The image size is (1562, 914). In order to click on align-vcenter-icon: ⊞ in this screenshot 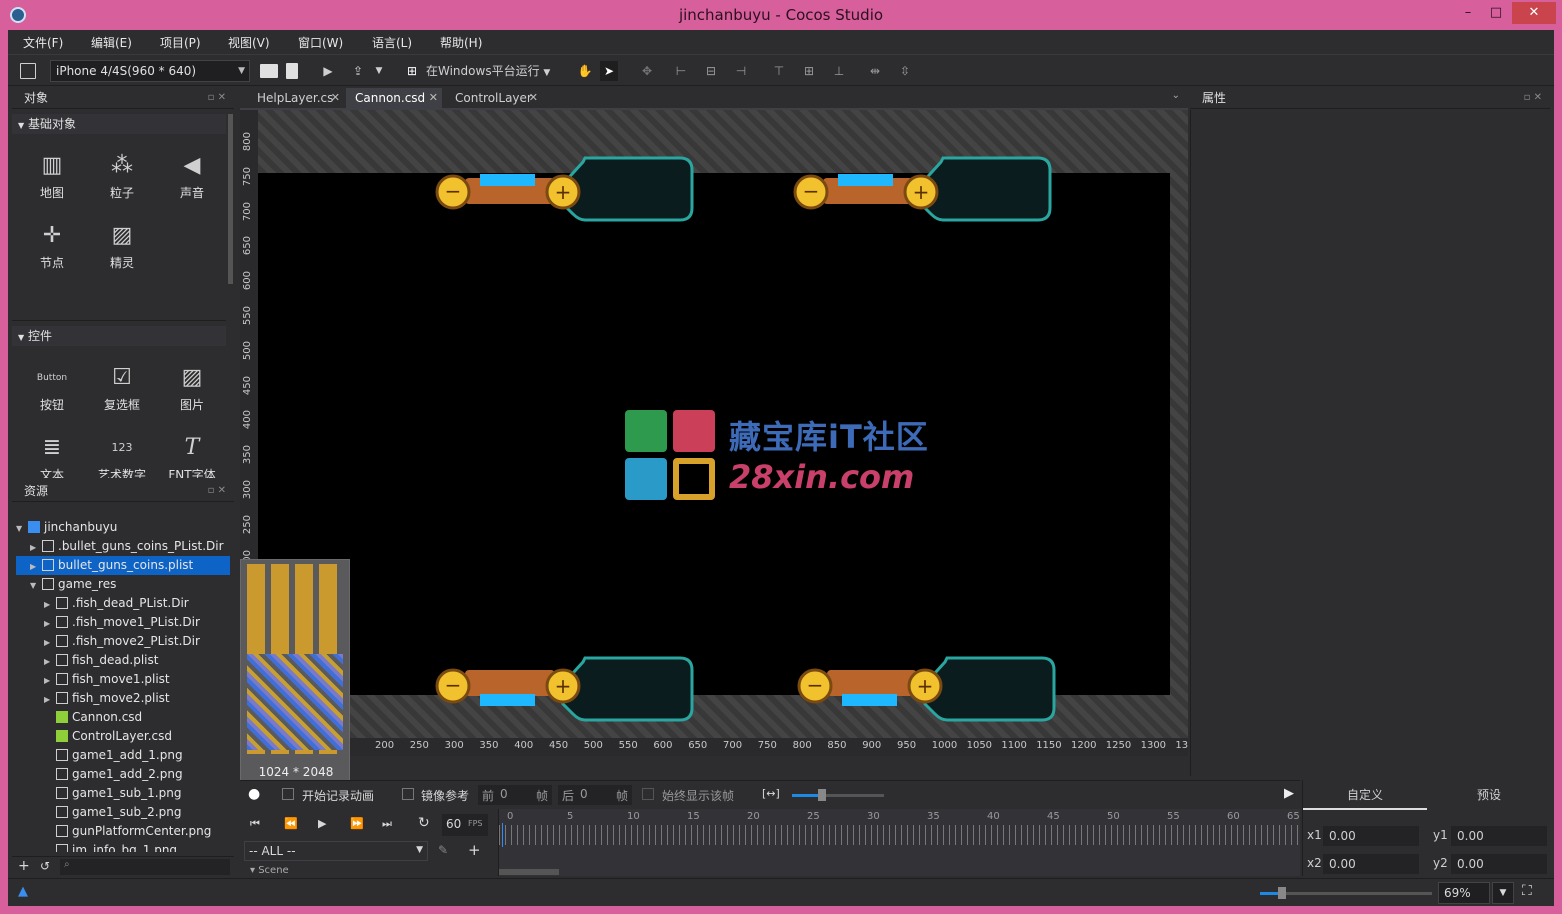, I will do `click(809, 71)`.